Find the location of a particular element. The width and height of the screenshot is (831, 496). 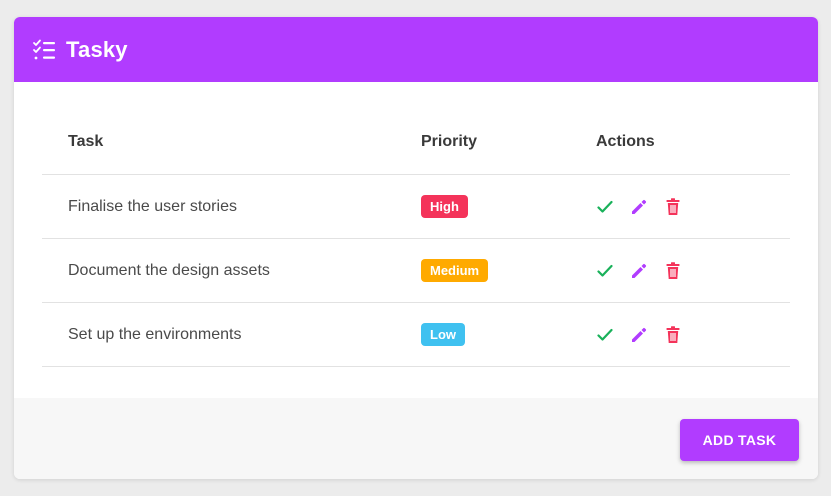

add-task-button: ADD TASK is located at coordinates (739, 440).